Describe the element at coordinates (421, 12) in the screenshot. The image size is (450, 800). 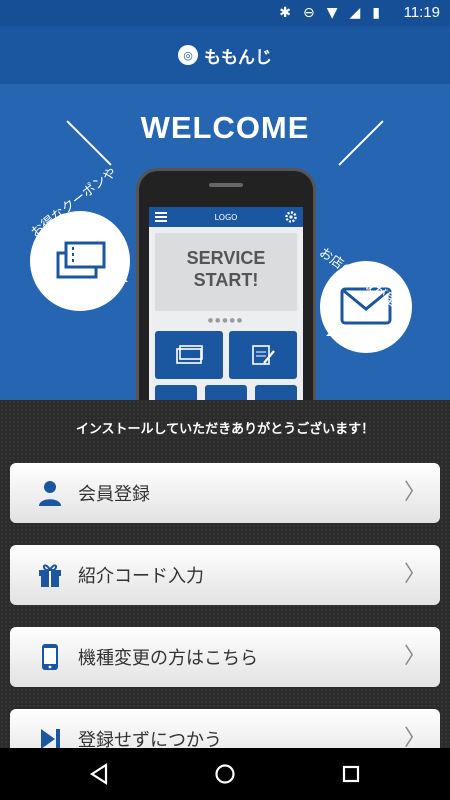
I see `status-time: 11:19` at that location.